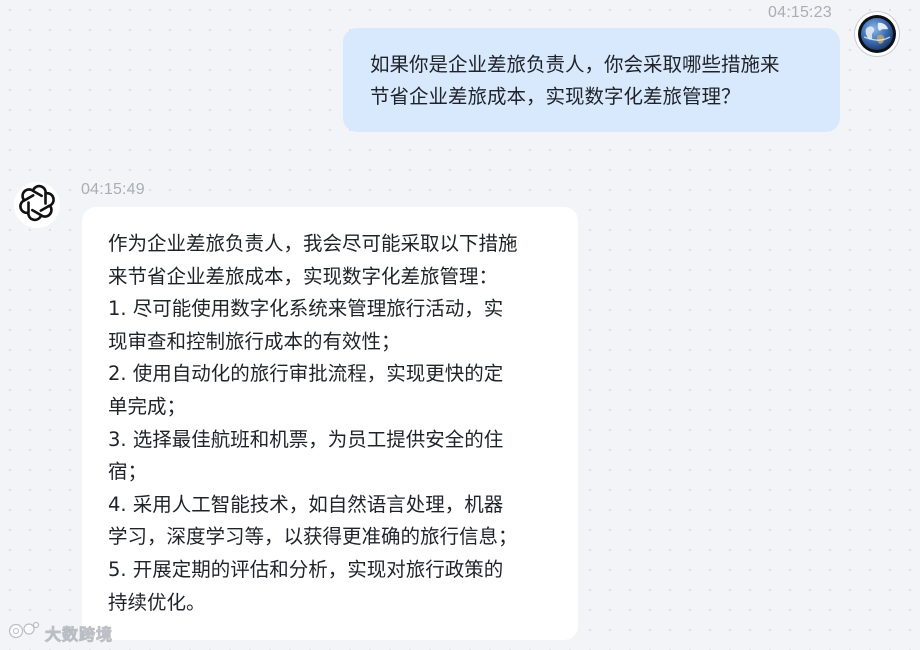 This screenshot has width=920, height=650. I want to click on earth-globe-icon, so click(877, 34).